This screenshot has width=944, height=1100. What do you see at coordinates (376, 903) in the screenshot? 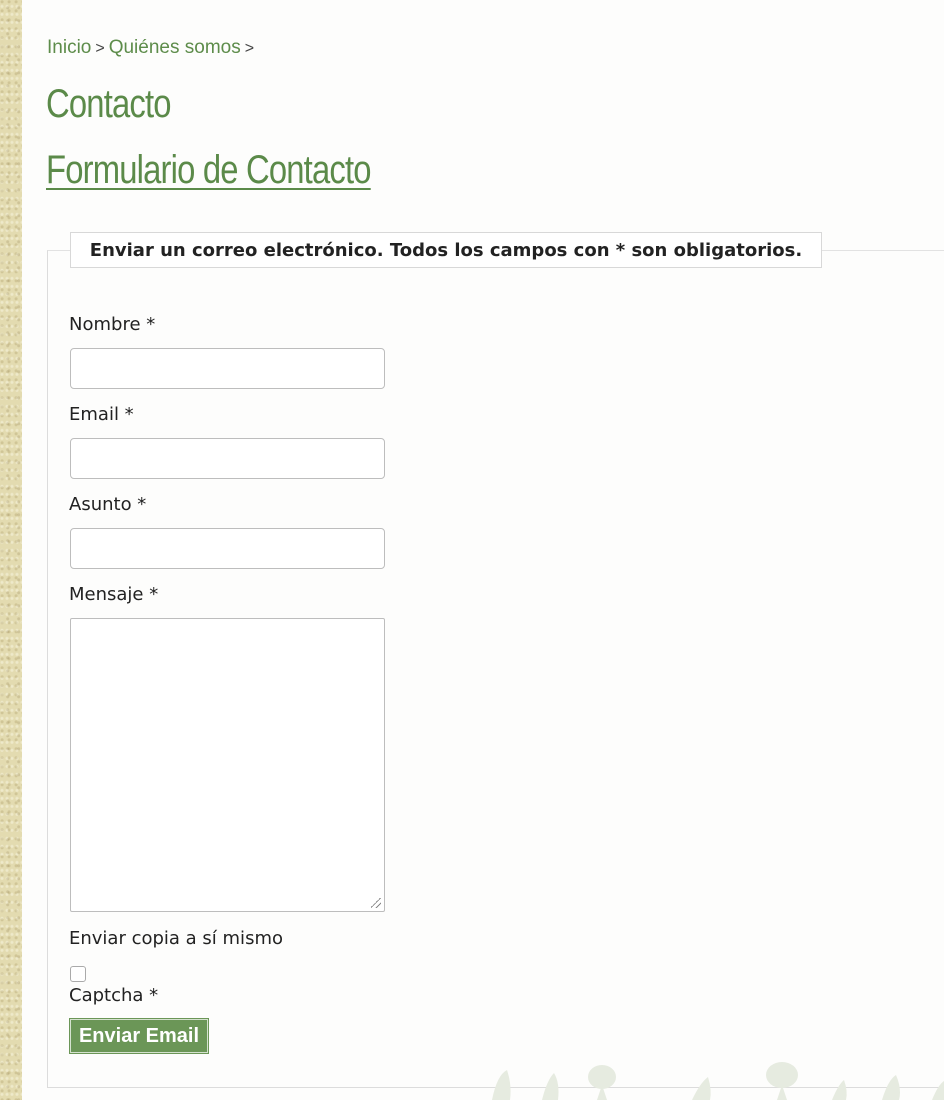
I see `resize-grip-icon` at bounding box center [376, 903].